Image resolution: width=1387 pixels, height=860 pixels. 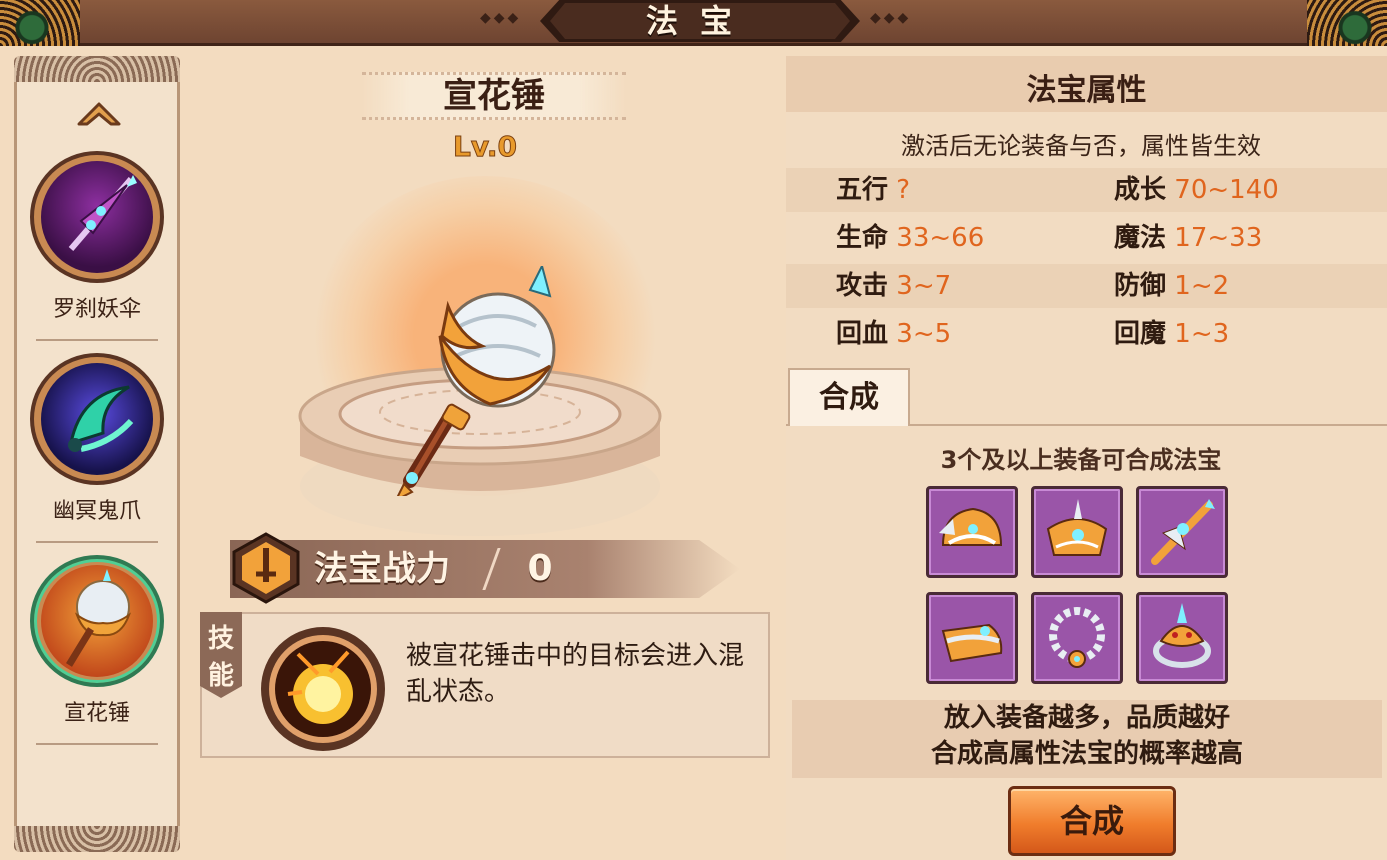 What do you see at coordinates (575, 674) in the screenshot?
I see `skill-description: 被宣花锤击中的目标会进入混乱状态。` at bounding box center [575, 674].